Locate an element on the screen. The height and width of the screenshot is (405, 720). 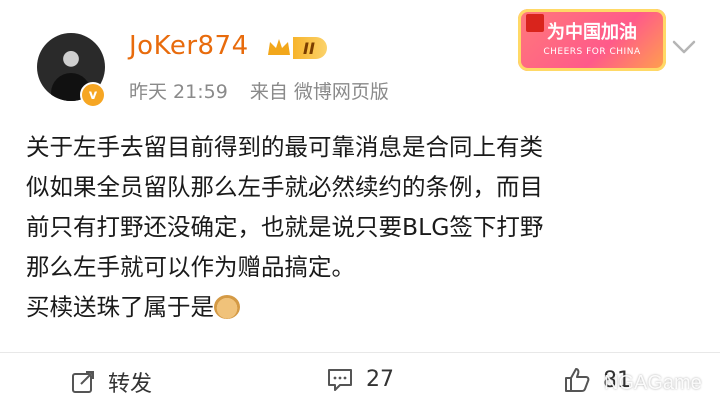
flag-icon is located at coordinates (535, 23).